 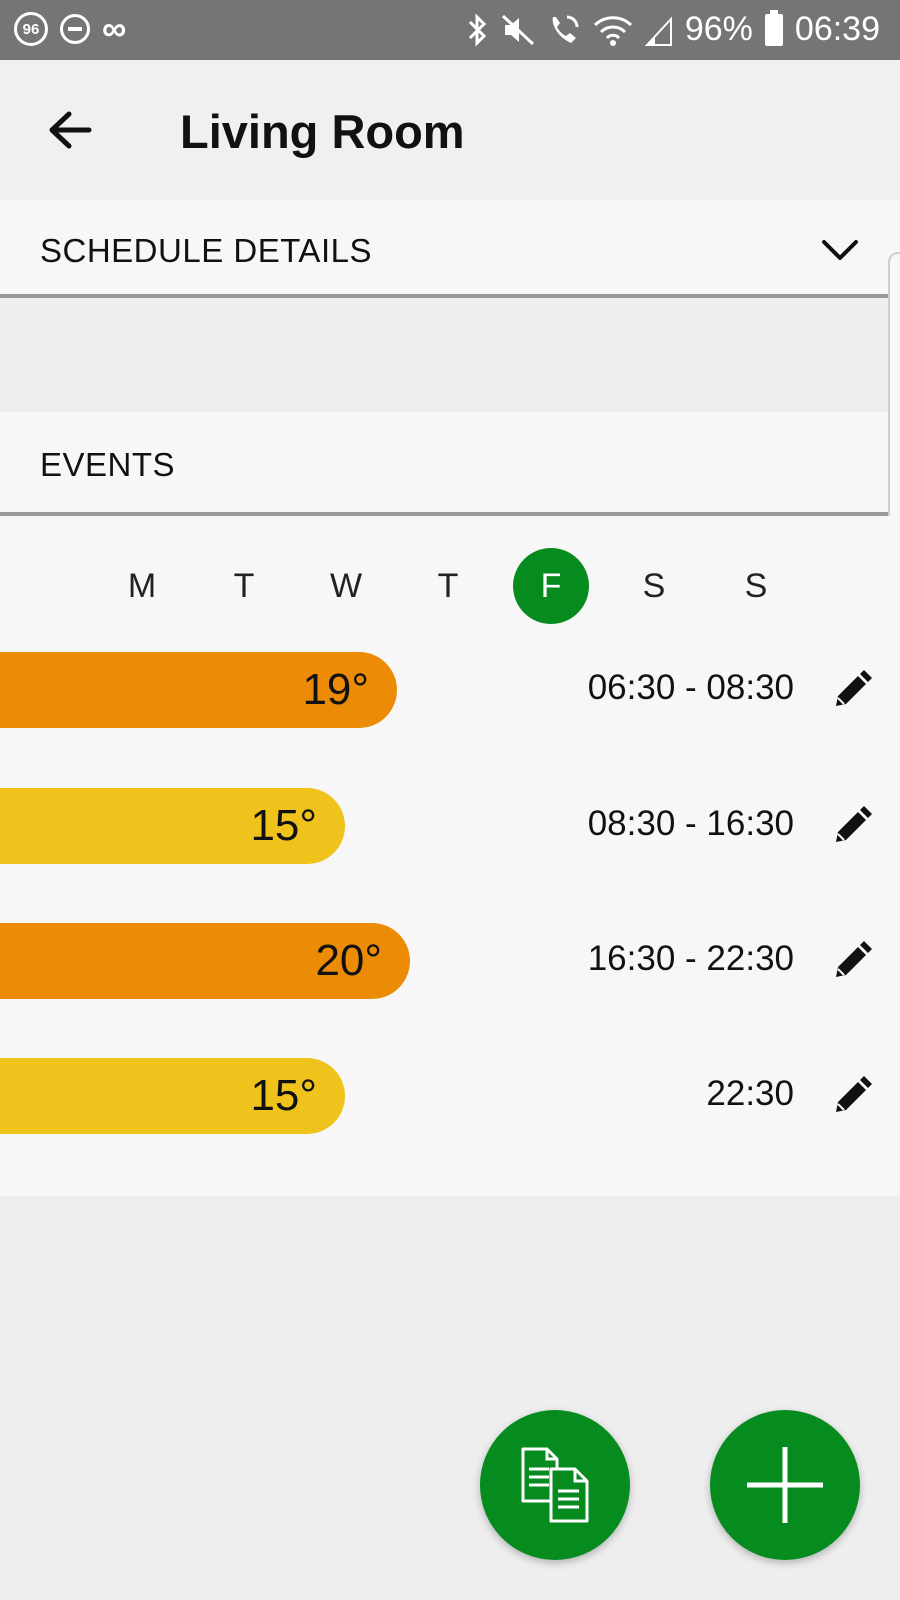 I want to click on day-sunday: S, so click(x=756, y=586).